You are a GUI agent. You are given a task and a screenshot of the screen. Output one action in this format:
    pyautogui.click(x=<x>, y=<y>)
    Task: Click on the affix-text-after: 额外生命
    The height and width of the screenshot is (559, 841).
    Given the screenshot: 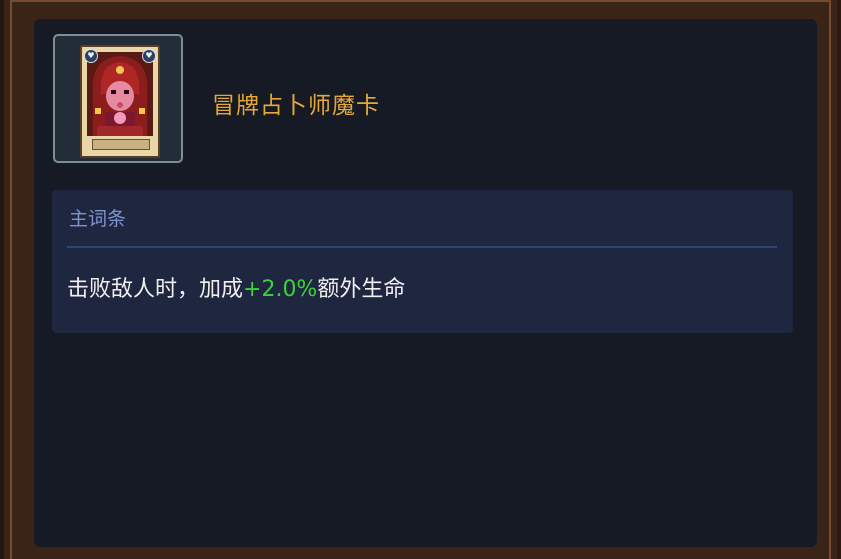 What is the action you would take?
    pyautogui.click(x=361, y=289)
    